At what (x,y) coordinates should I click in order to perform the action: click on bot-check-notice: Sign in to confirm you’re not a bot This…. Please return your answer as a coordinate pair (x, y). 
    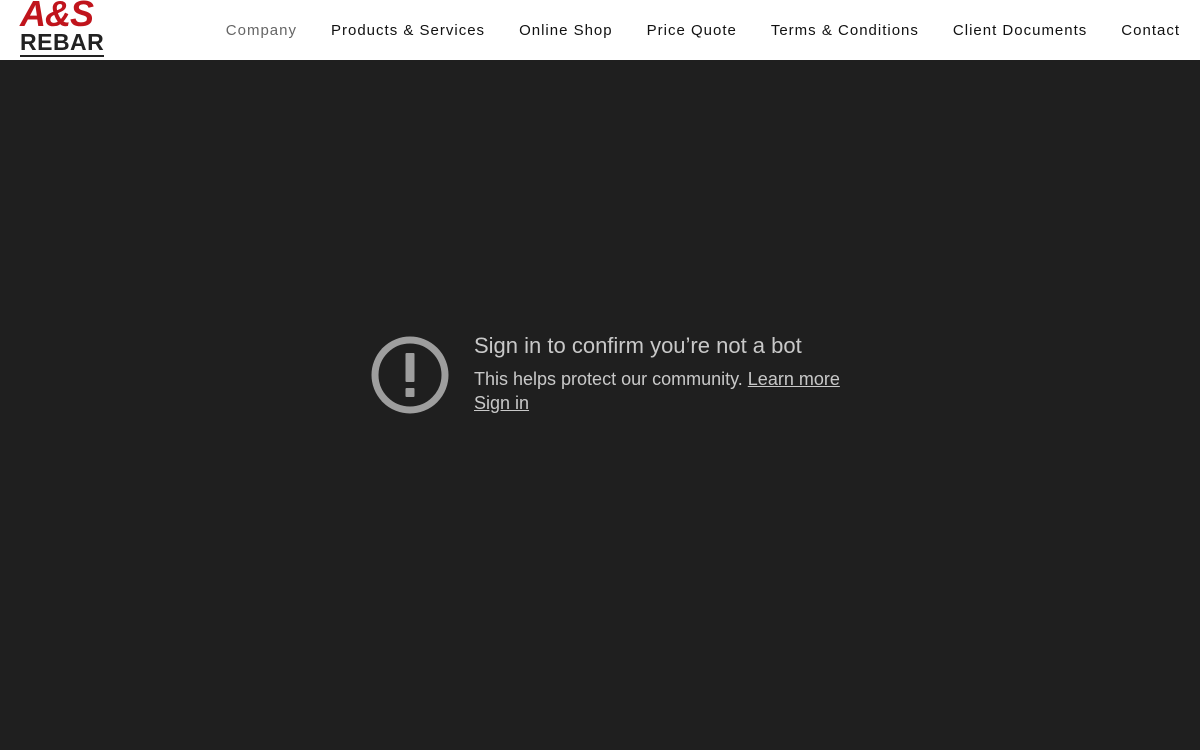
    Looking at the image, I should click on (630, 378).